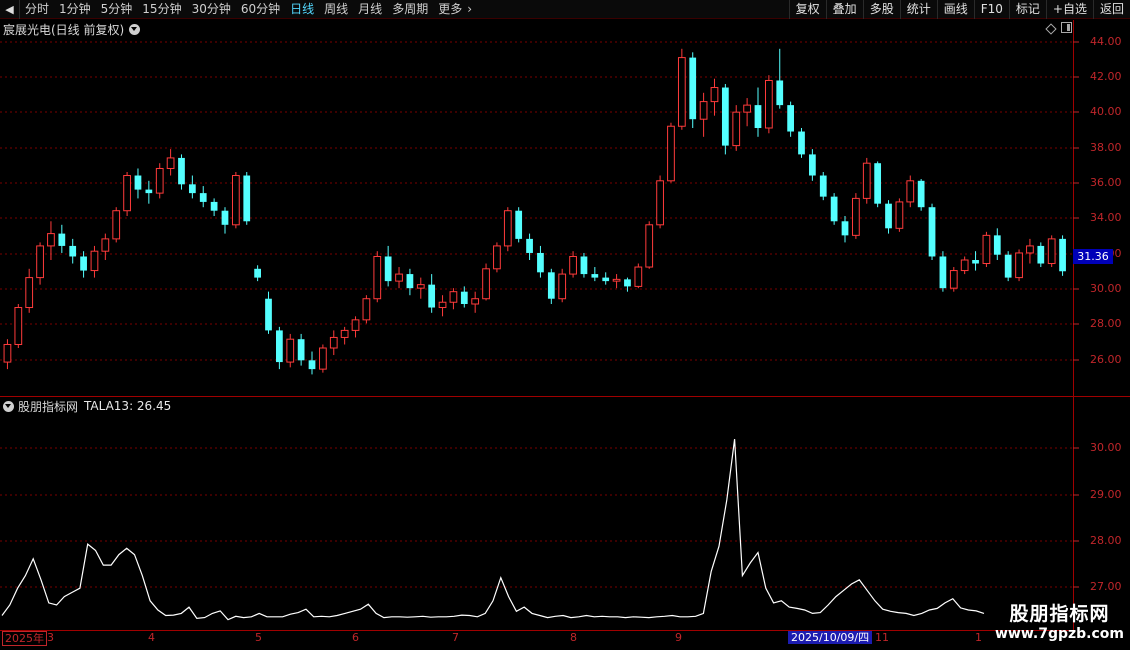  Describe the element at coordinates (1059, 634) in the screenshot. I see `watermark-url: www.7gpzb.com` at that location.